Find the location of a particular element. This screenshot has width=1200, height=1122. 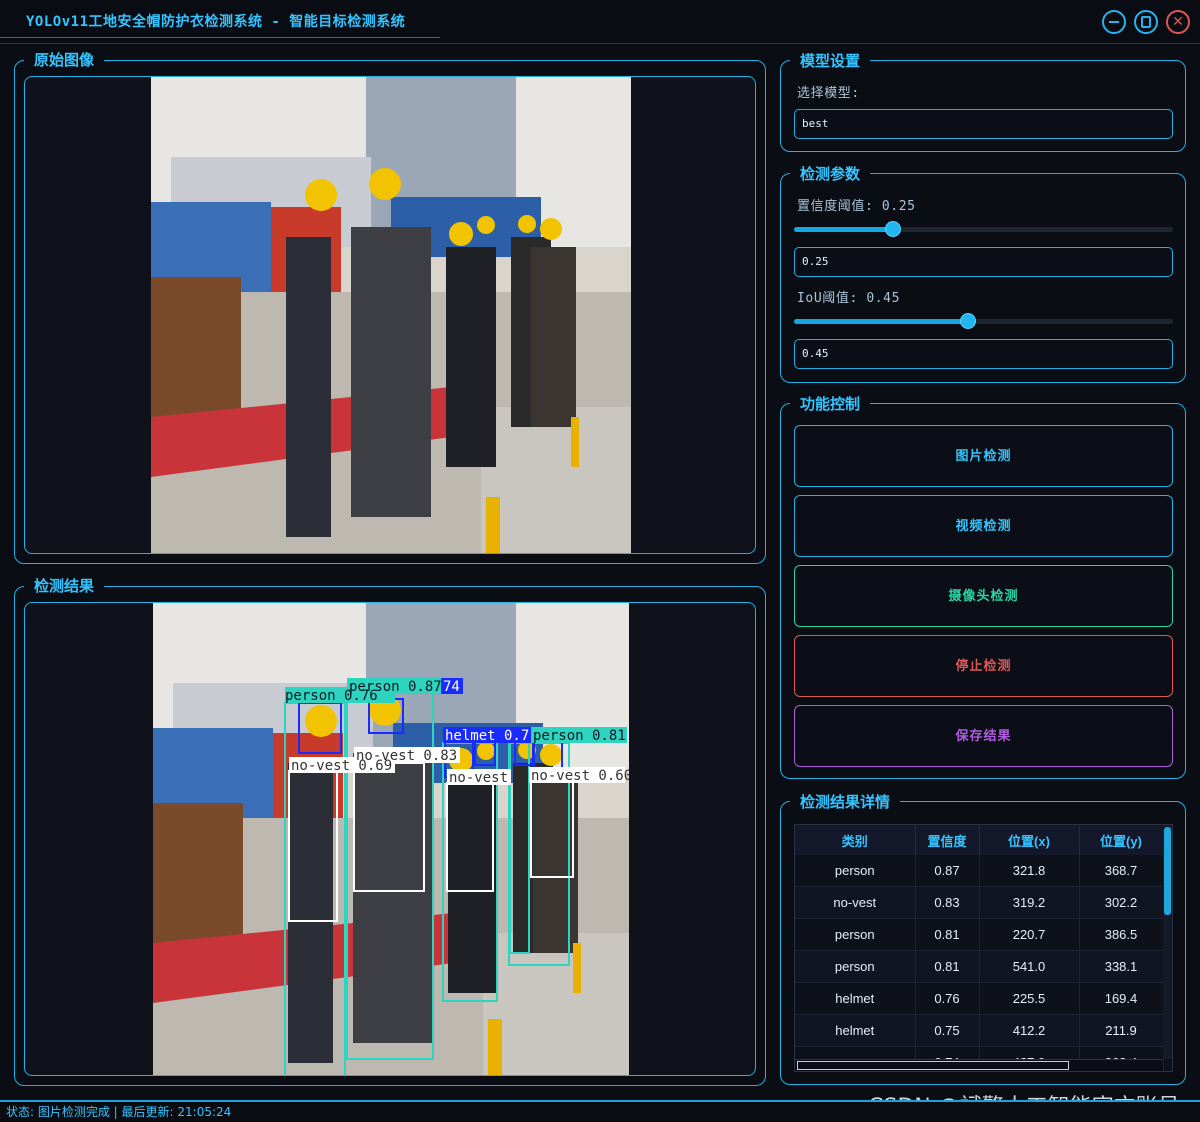

camera-detect-button: 摄像头检测 is located at coordinates (983, 596).